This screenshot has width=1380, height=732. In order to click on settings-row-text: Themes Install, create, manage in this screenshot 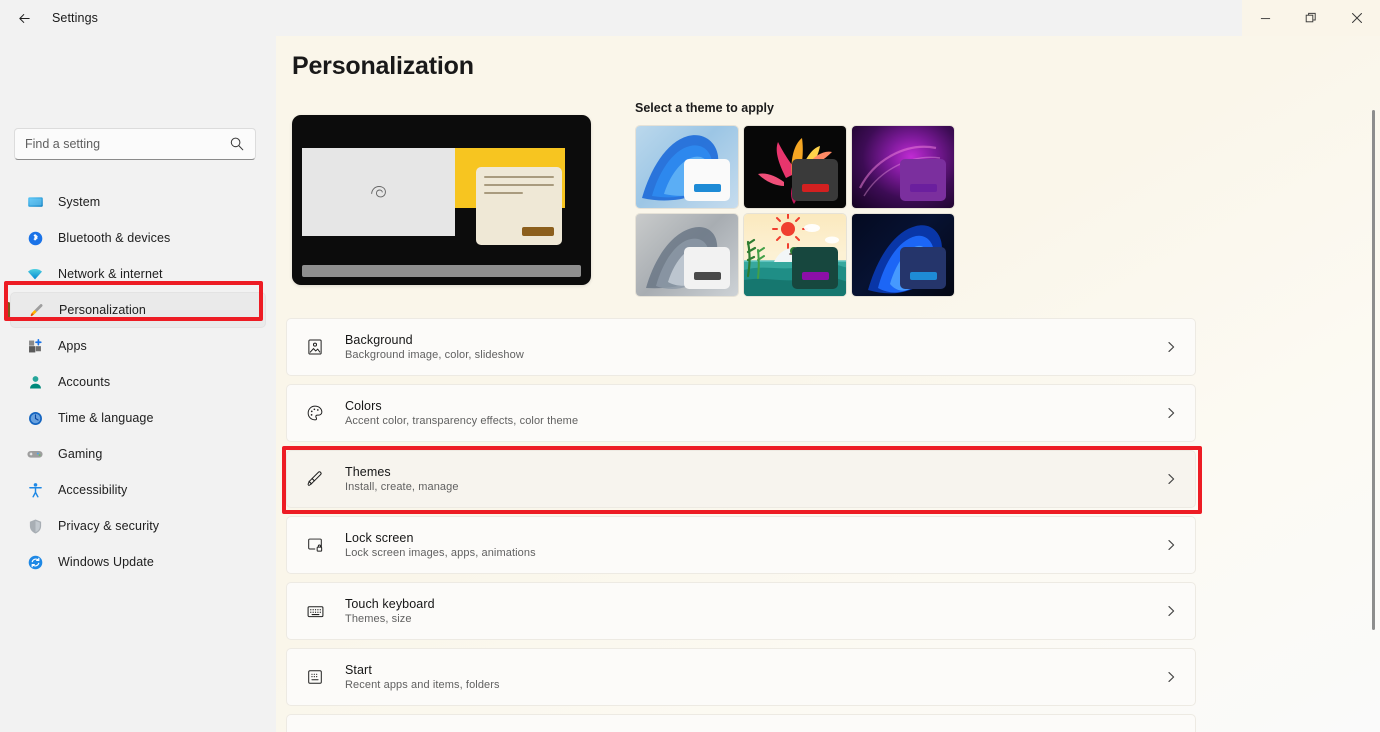, I will do `click(402, 479)`.